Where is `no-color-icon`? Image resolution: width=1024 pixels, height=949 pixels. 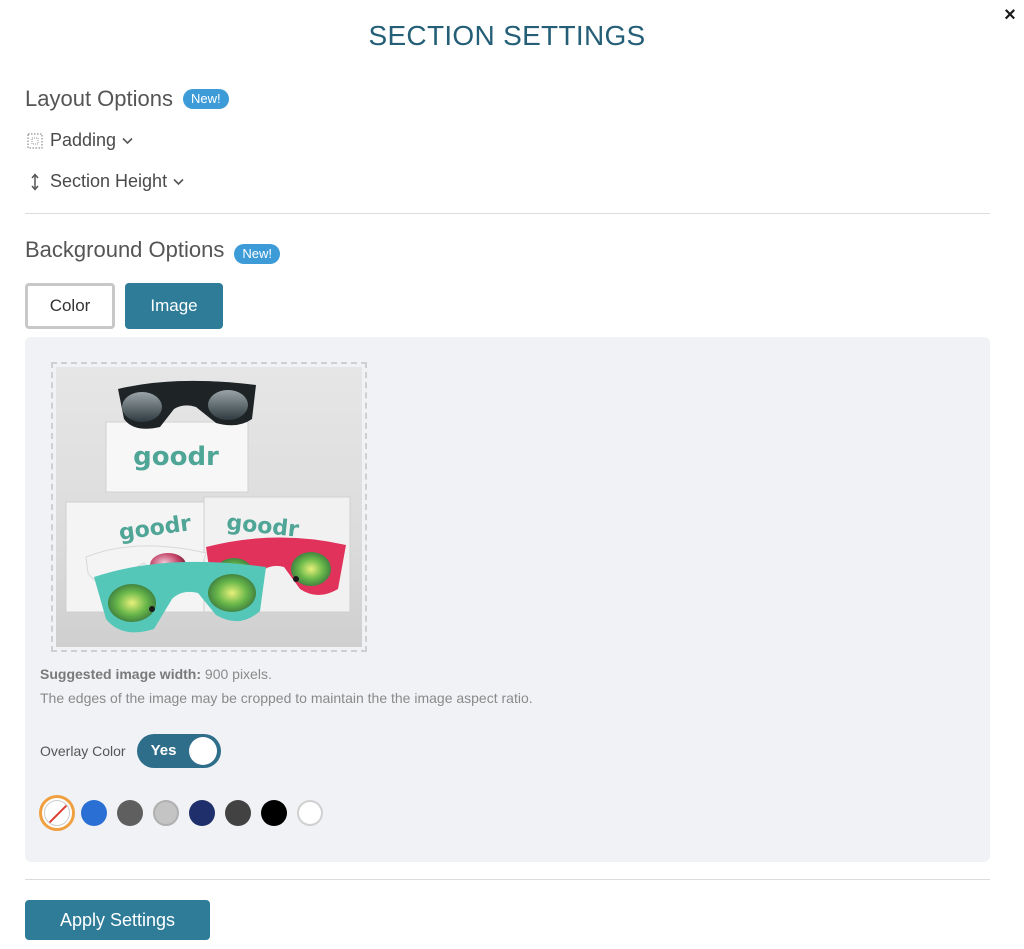 no-color-icon is located at coordinates (57, 813).